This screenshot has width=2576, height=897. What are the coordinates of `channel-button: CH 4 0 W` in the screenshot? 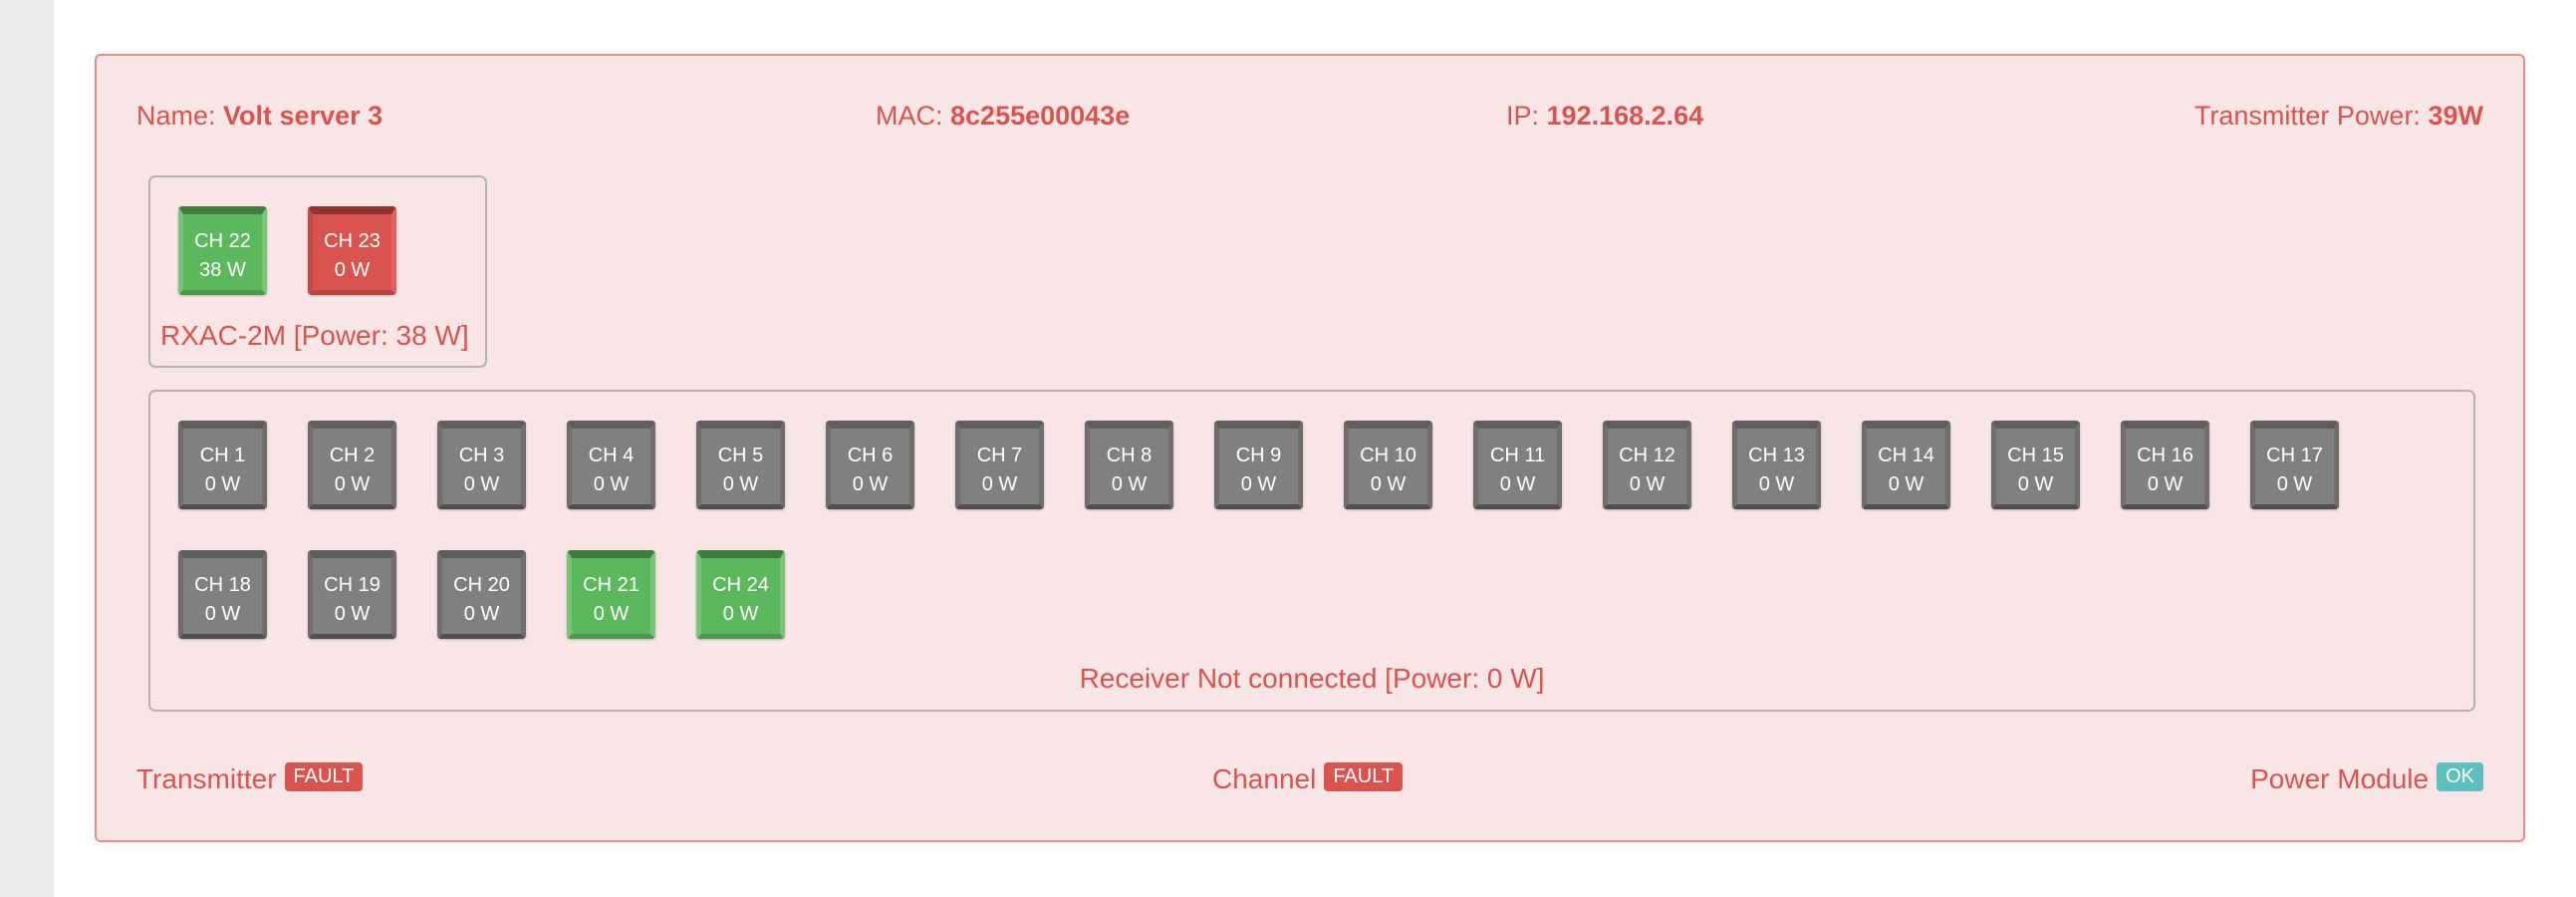 It's located at (611, 465).